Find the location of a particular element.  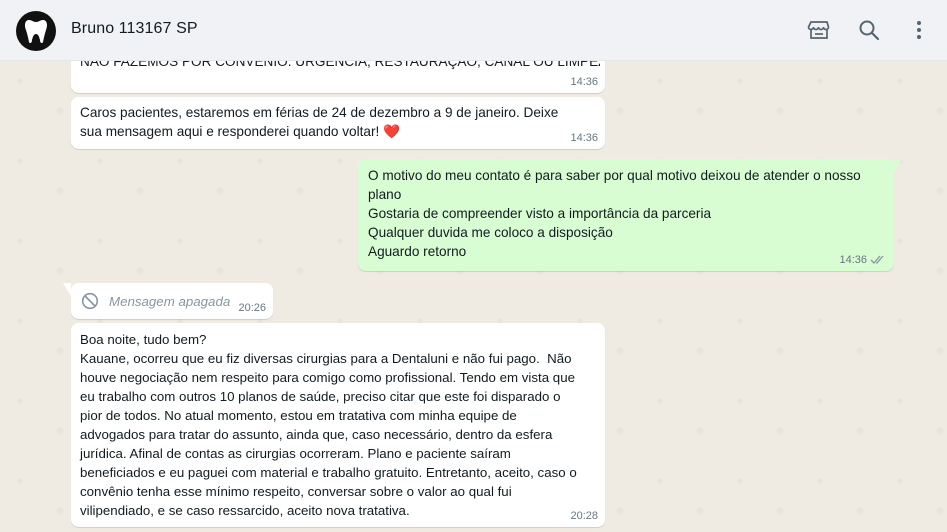

deleted-message-text: Mensagem apagada is located at coordinates (170, 301).